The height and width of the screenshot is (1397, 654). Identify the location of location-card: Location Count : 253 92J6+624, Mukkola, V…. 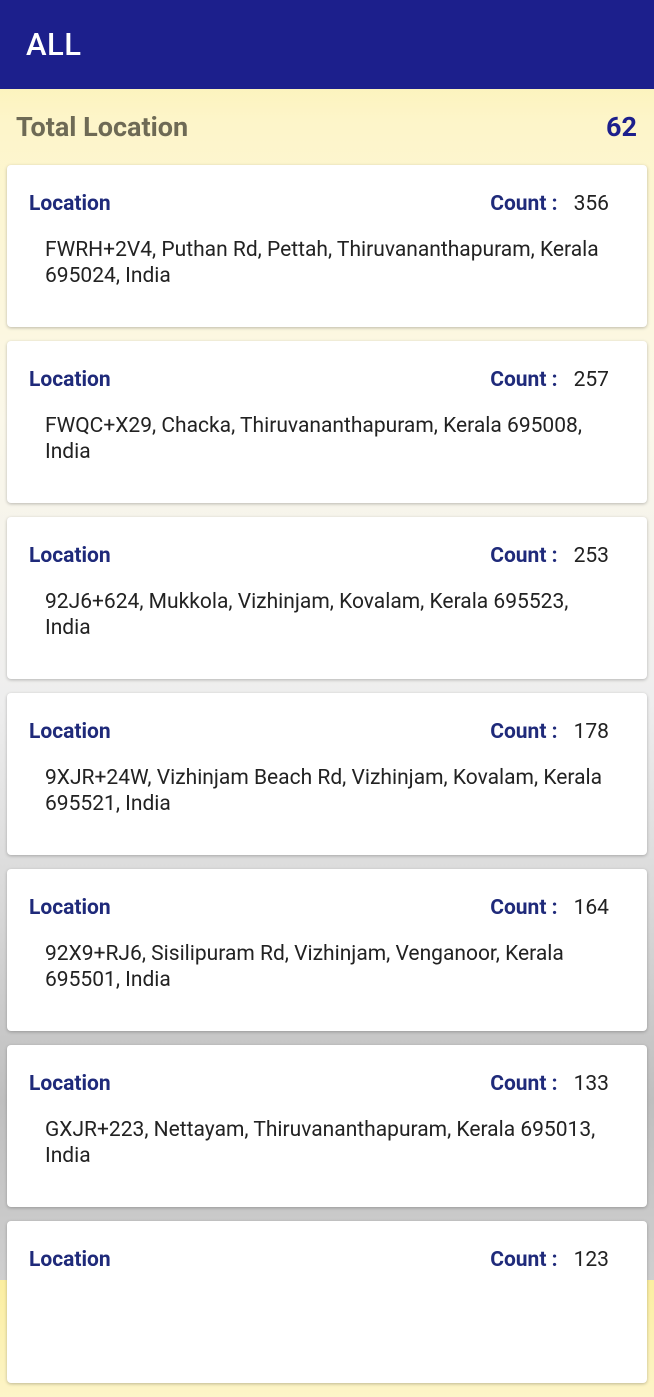
(327, 598).